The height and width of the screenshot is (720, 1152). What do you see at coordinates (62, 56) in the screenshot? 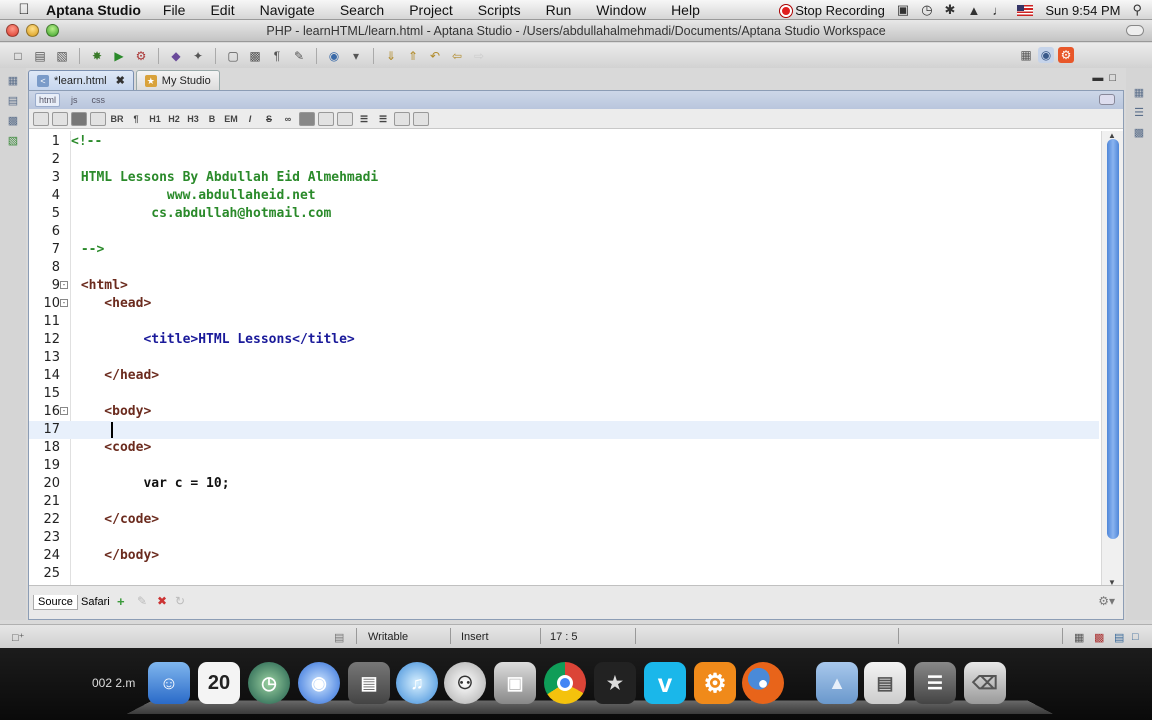
I see `print-icon: ▧` at bounding box center [62, 56].